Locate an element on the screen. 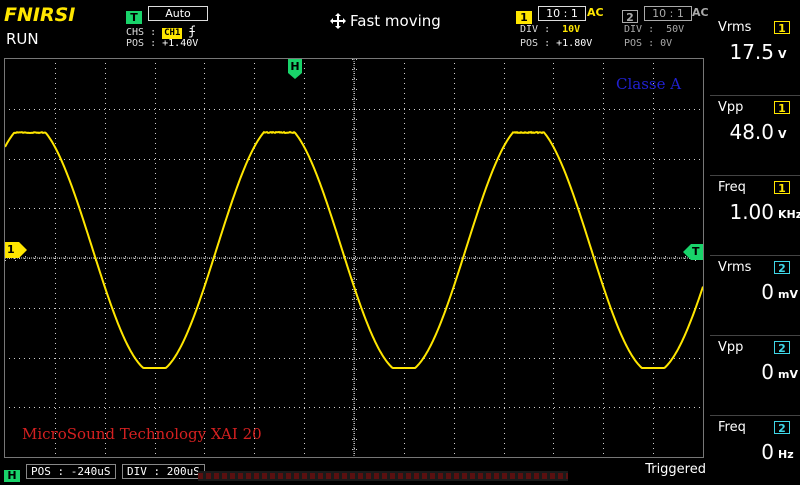 The image size is (800, 485). ch2-badge: 2 is located at coordinates (630, 15).